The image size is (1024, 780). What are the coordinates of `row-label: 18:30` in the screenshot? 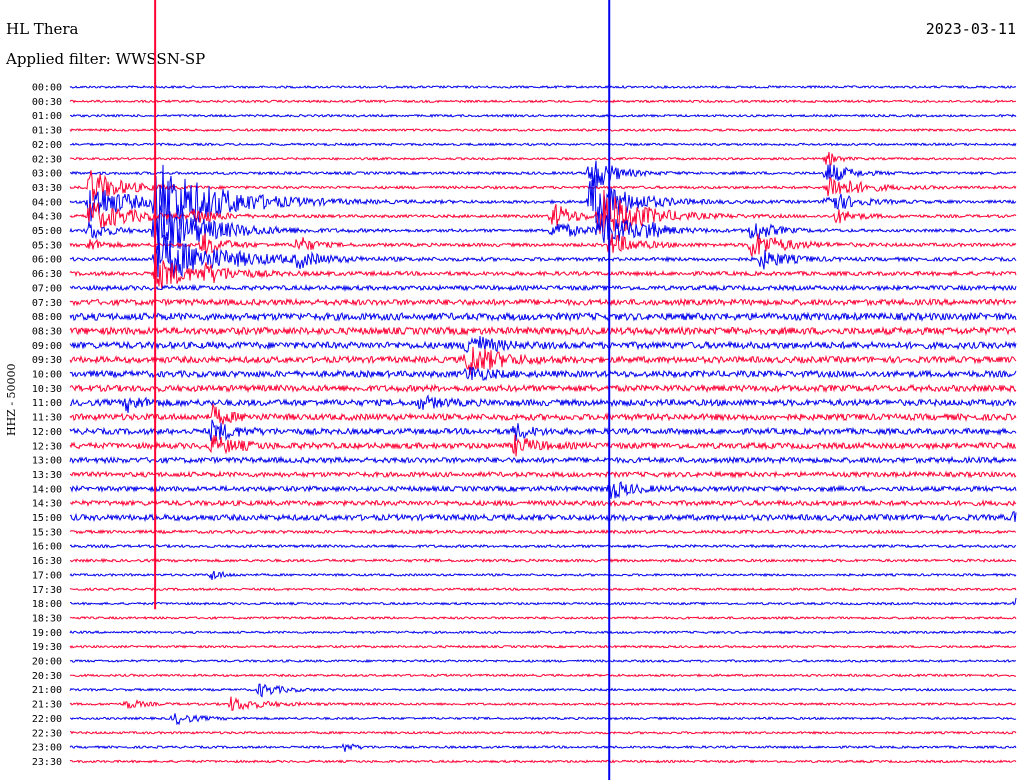 It's located at (47, 618).